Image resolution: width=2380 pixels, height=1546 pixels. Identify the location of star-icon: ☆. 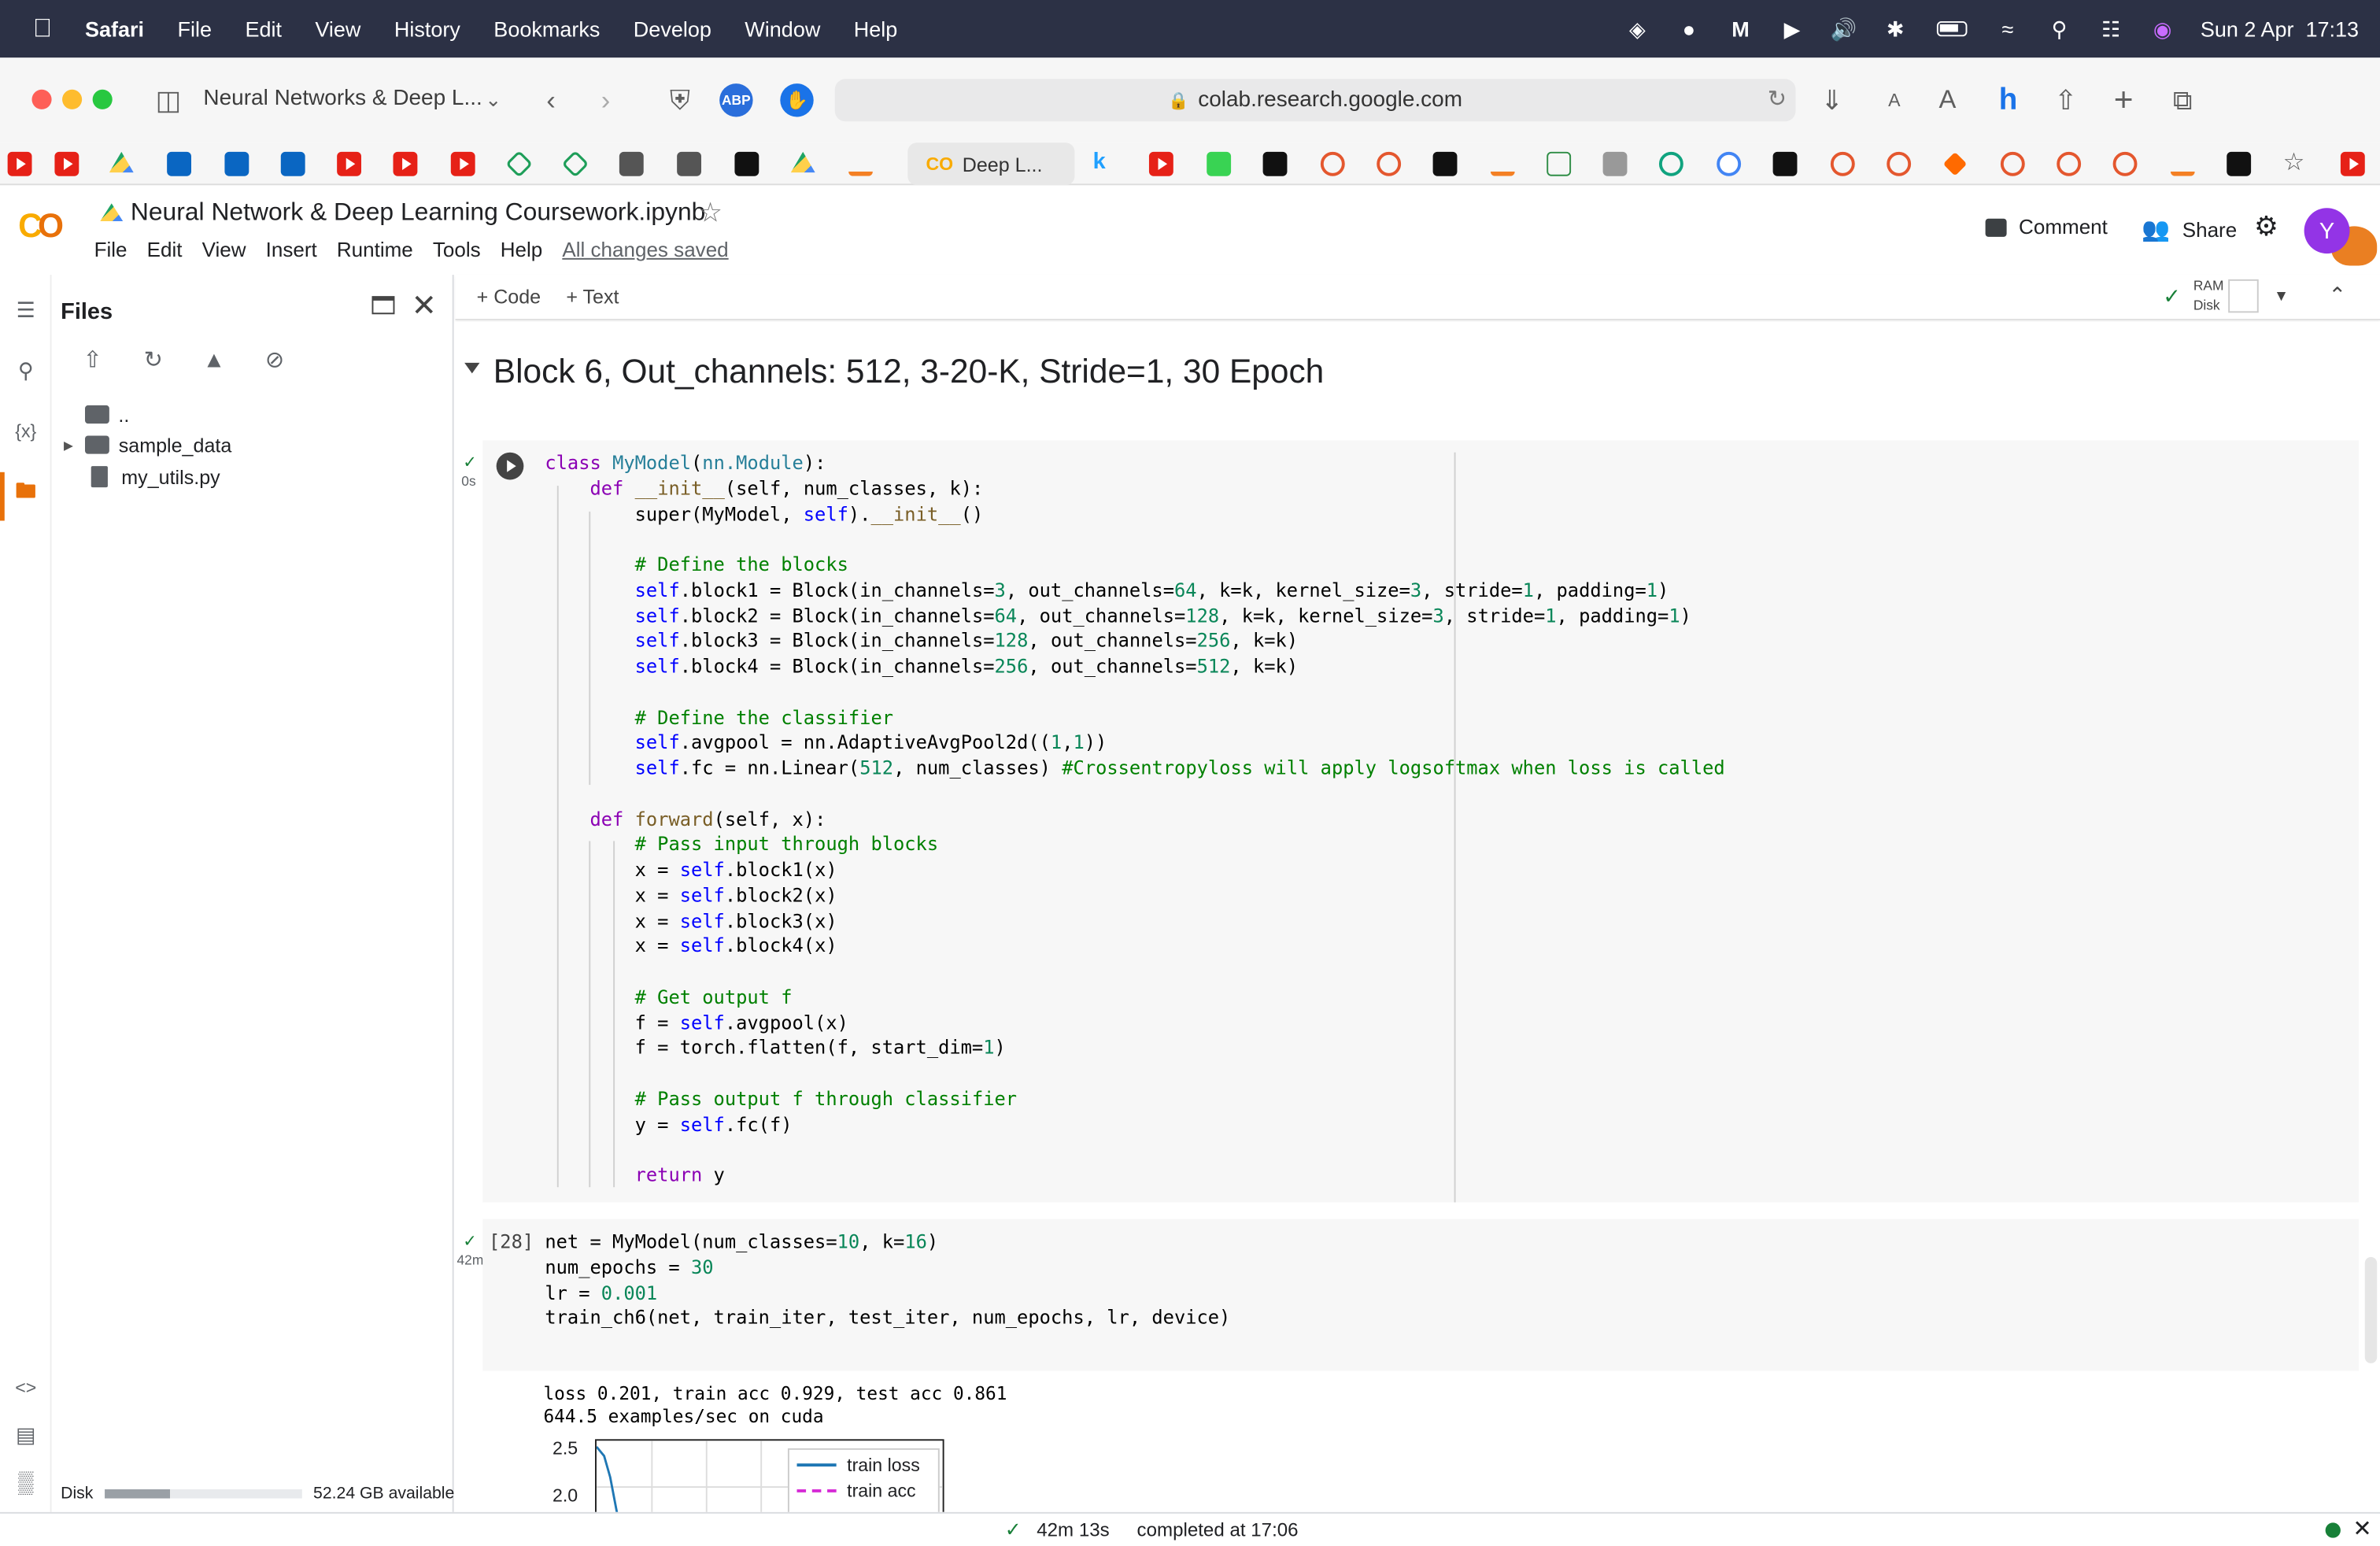
(710, 214).